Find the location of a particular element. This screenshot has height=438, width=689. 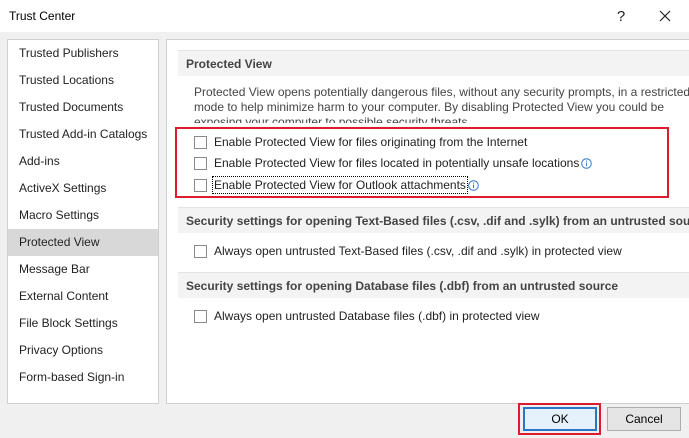

sidebar-item-external-content: External Content is located at coordinates (83, 296).